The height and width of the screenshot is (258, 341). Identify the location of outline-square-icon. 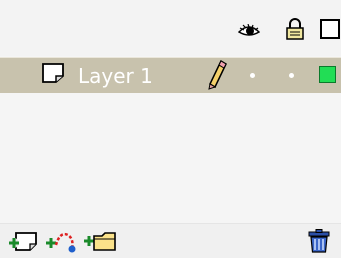
(330, 29).